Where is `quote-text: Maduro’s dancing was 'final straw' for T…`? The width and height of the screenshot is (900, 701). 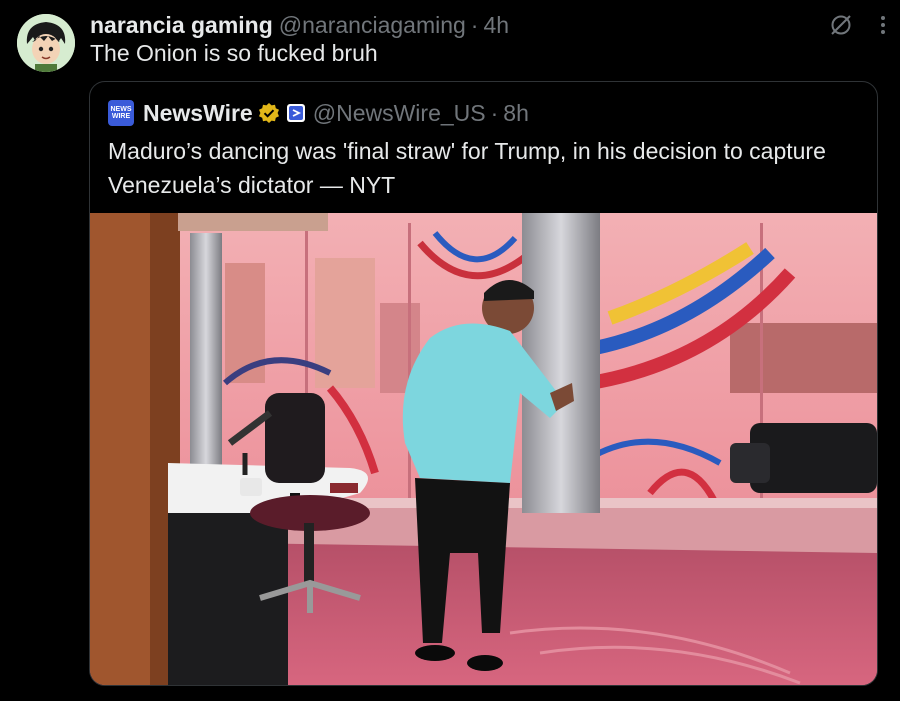
quote-text: Maduro’s dancing was 'final straw' for T… is located at coordinates (467, 168).